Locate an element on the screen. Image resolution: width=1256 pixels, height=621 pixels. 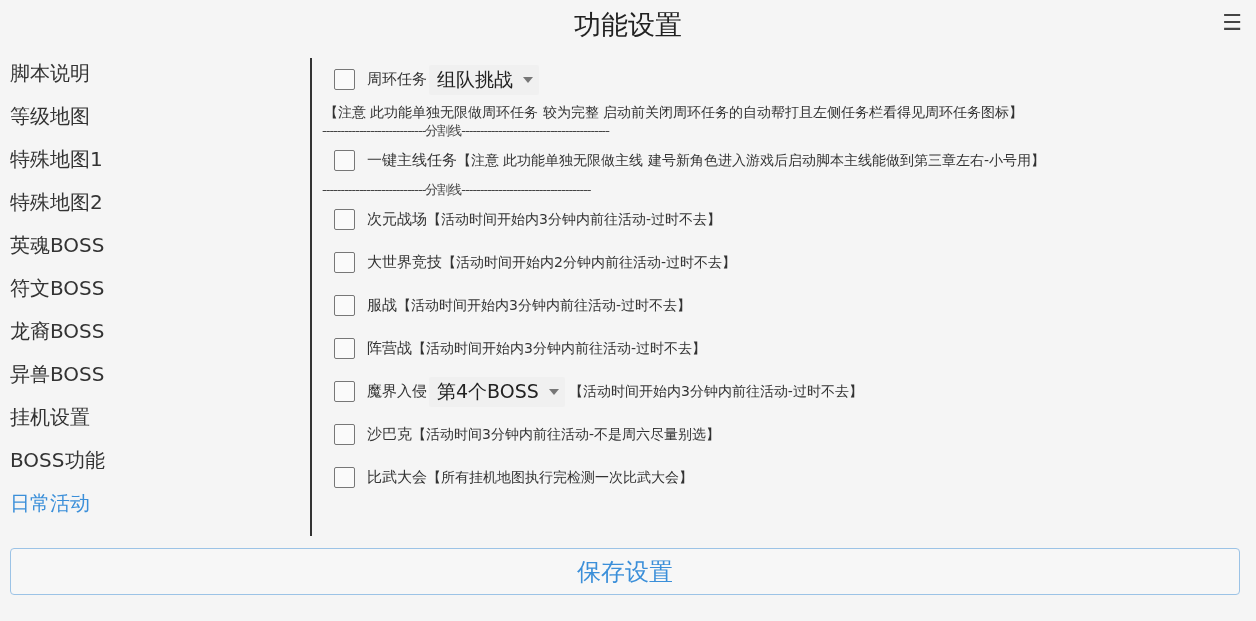
option-label: 阵营战 is located at coordinates (389, 348).